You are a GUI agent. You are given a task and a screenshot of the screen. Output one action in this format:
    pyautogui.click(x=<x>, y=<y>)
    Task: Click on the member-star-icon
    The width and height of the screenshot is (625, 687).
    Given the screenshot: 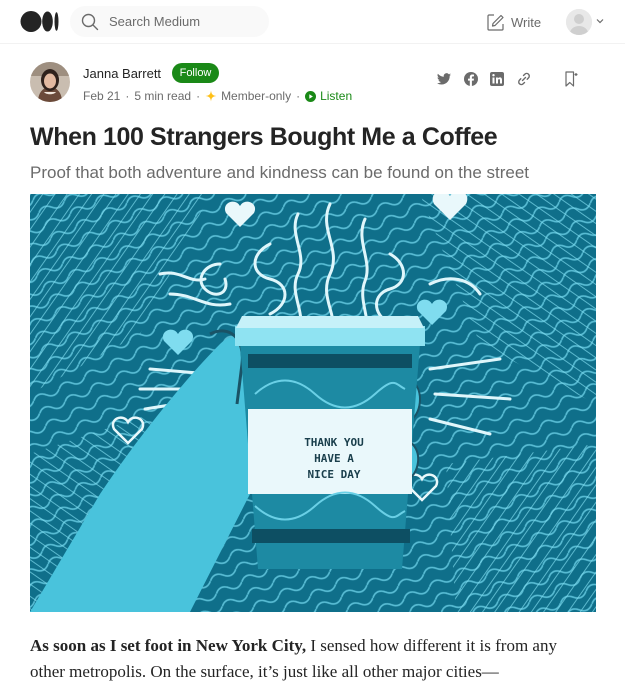 What is the action you would take?
    pyautogui.click(x=211, y=96)
    